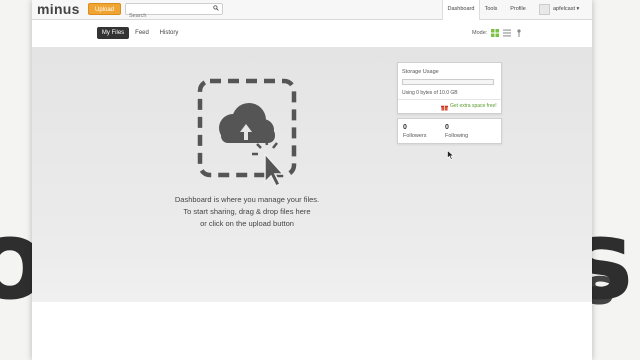  Describe the element at coordinates (58, 9) in the screenshot. I see `minus-logo: minus` at that location.